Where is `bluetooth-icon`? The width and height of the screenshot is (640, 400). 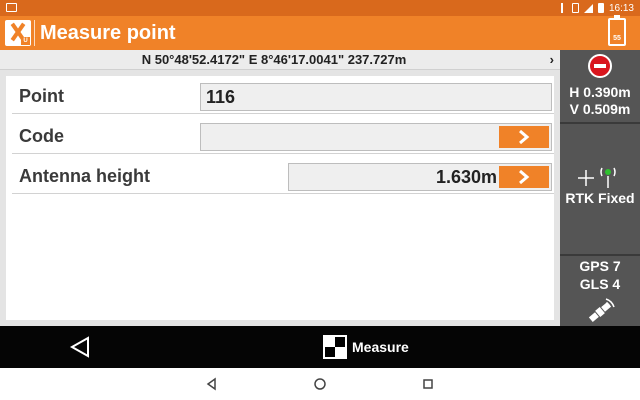
bluetooth-icon is located at coordinates (562, 8).